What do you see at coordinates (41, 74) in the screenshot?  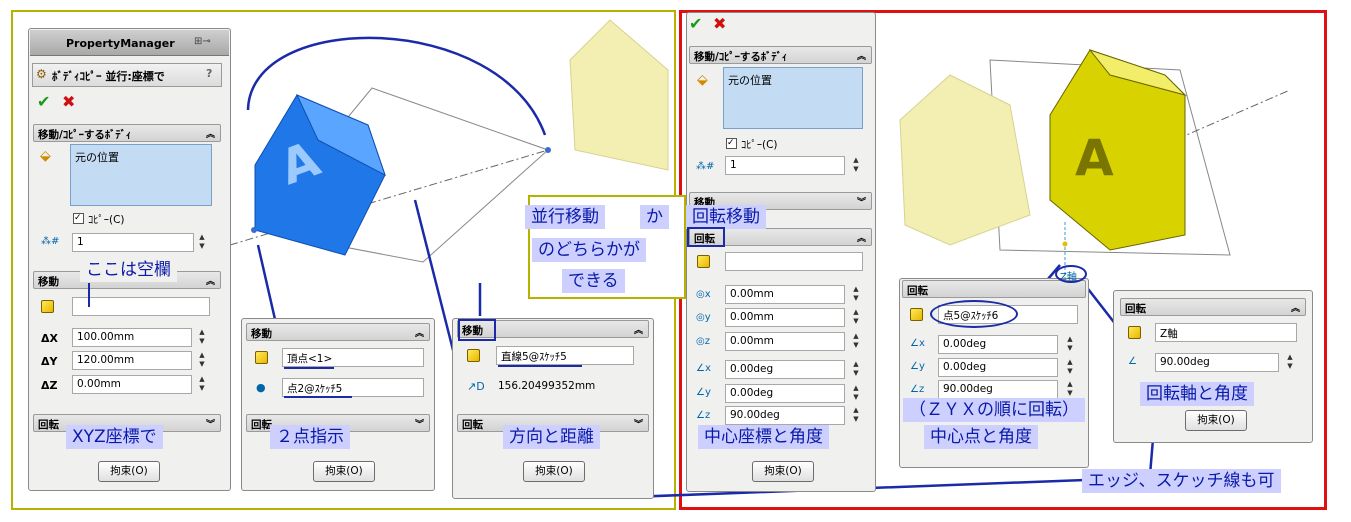 I see `body-copy-icon: ⚙` at bounding box center [41, 74].